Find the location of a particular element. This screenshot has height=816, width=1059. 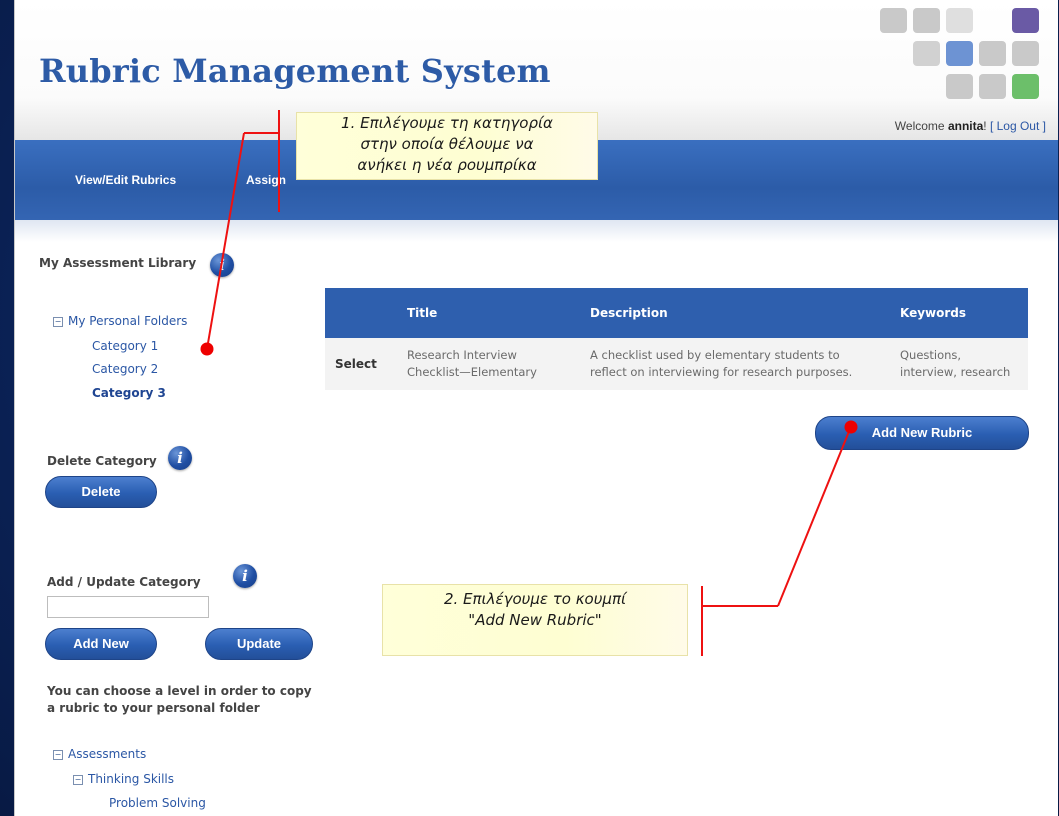

callout-line: 2. Επιλέγουμε το κουμπί is located at coordinates (535, 599).